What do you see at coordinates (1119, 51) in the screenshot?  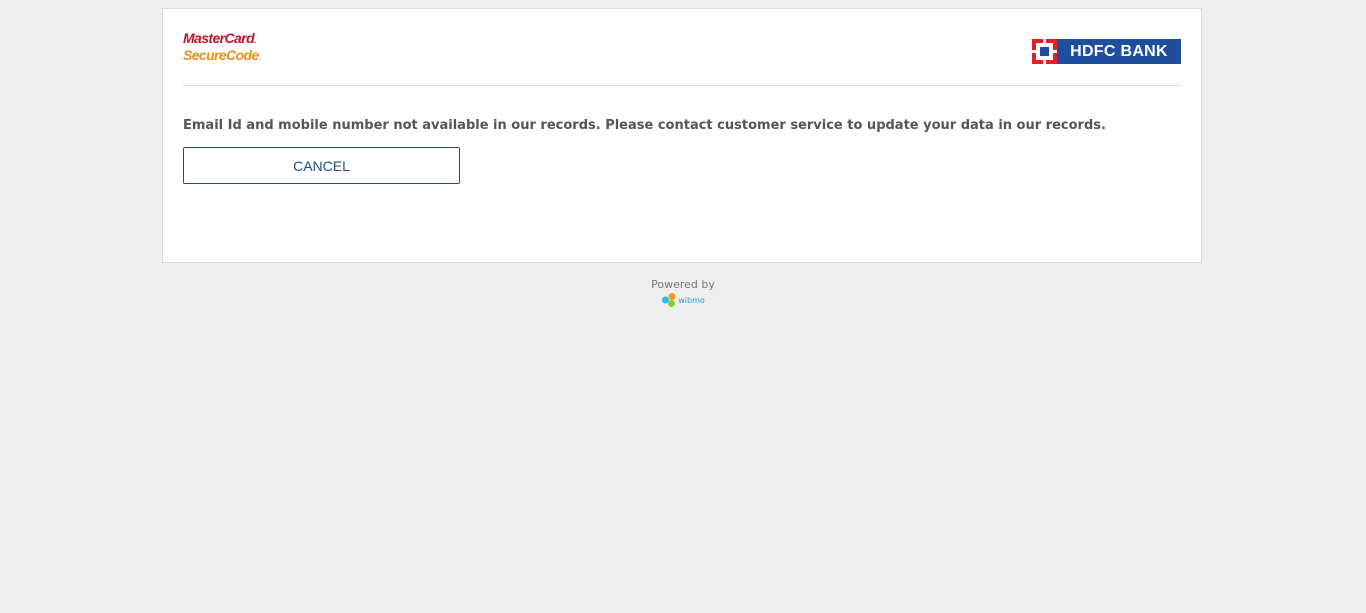 I see `hdfc-bank-logo-text: HDFC BANK` at bounding box center [1119, 51].